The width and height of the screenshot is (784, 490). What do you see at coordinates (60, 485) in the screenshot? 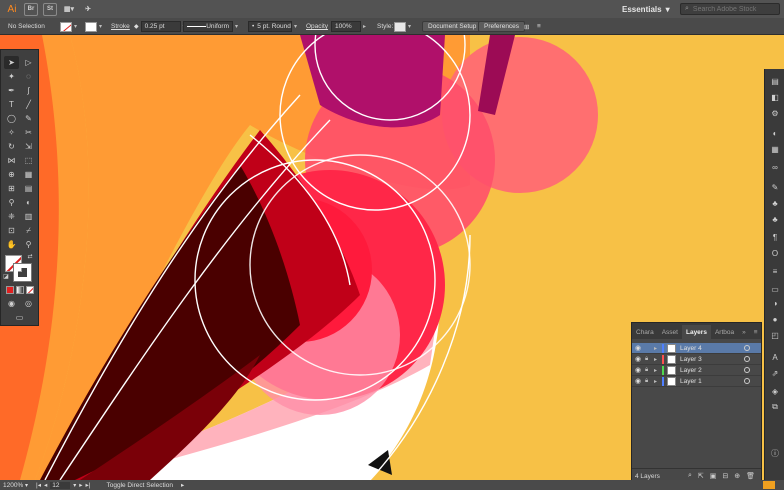
I see `artboard-number-field: 12` at bounding box center [60, 485].